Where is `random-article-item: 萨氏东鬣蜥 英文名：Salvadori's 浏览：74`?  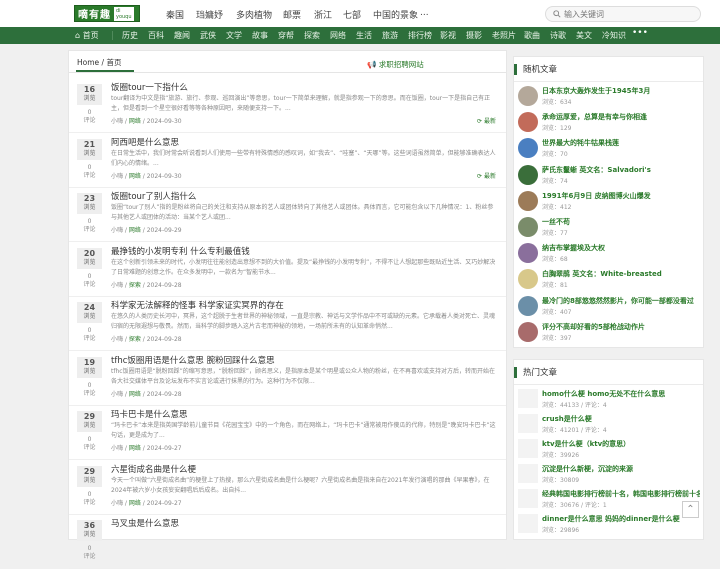 random-article-item: 萨氏东鬣蜥 英文名：Salvadori's 浏览：74 is located at coordinates (608, 175).